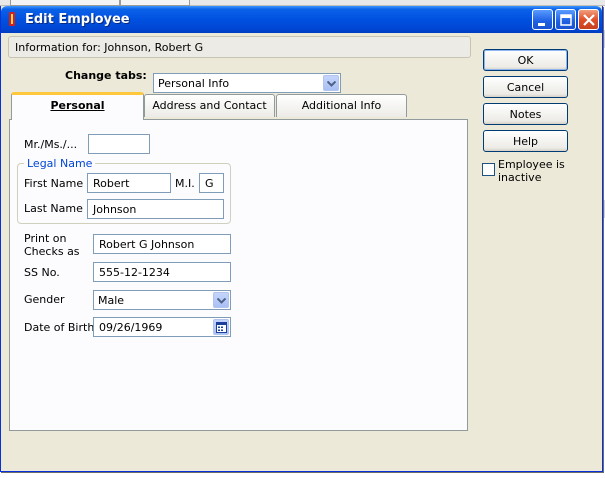 This screenshot has height=478, width=605. I want to click on ok-button: OK, so click(525, 60).